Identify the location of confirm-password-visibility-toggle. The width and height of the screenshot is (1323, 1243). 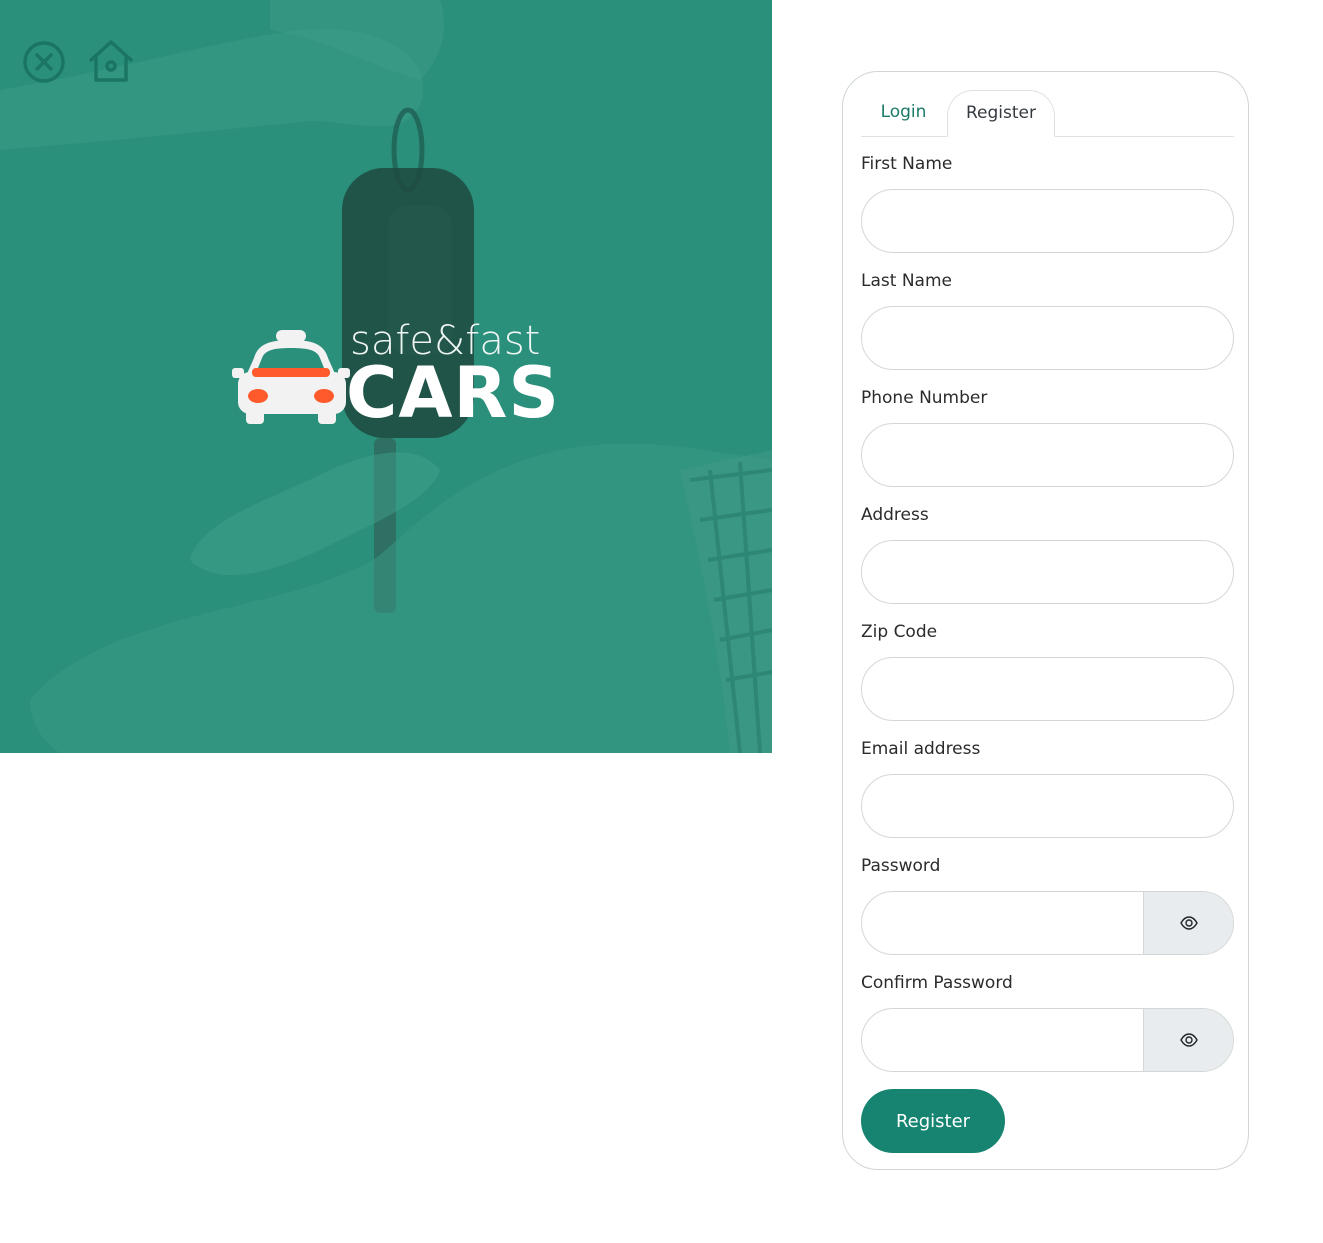
(1188, 1040).